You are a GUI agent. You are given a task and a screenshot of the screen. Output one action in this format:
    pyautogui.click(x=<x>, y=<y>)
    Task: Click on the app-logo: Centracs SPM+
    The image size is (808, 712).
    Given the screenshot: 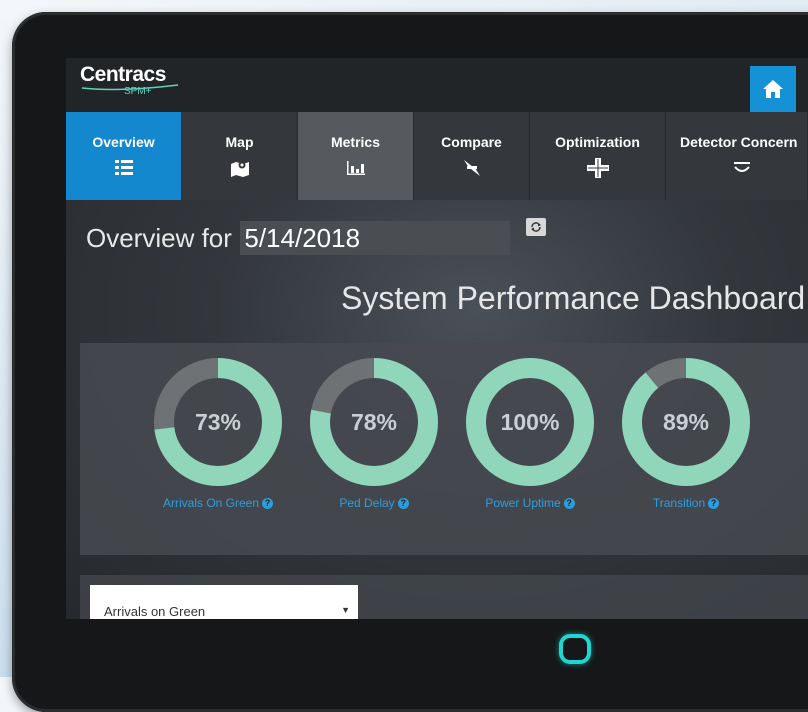 What is the action you would take?
    pyautogui.click(x=129, y=80)
    